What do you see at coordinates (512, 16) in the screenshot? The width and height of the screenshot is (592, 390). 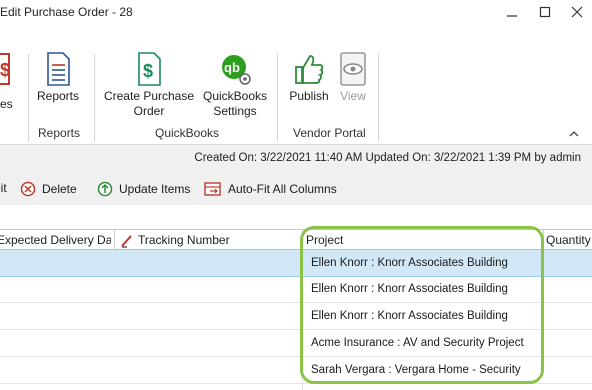 I see `minimize-icon` at bounding box center [512, 16].